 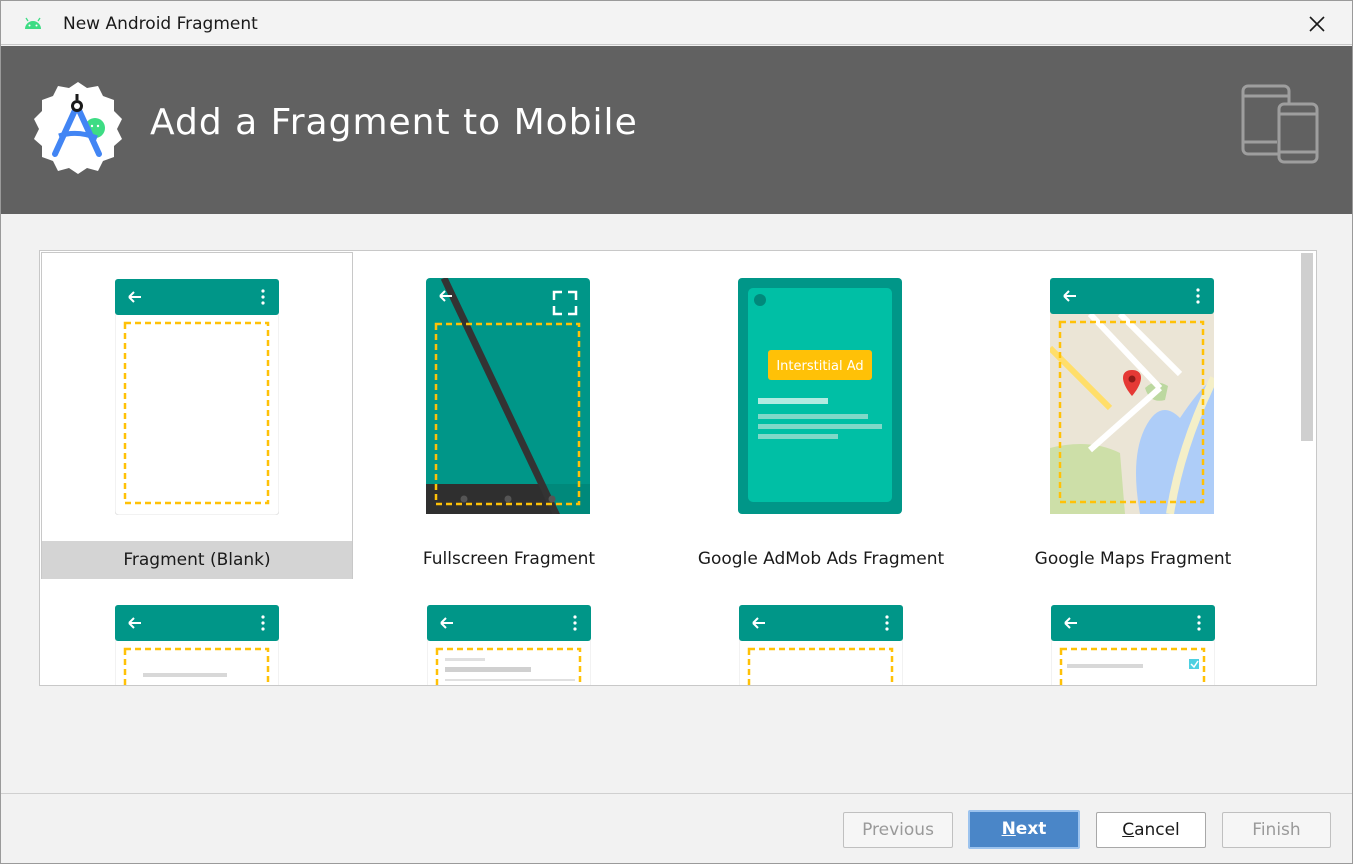 What do you see at coordinates (1133, 645) in the screenshot?
I see `checklist-fragment-preview` at bounding box center [1133, 645].